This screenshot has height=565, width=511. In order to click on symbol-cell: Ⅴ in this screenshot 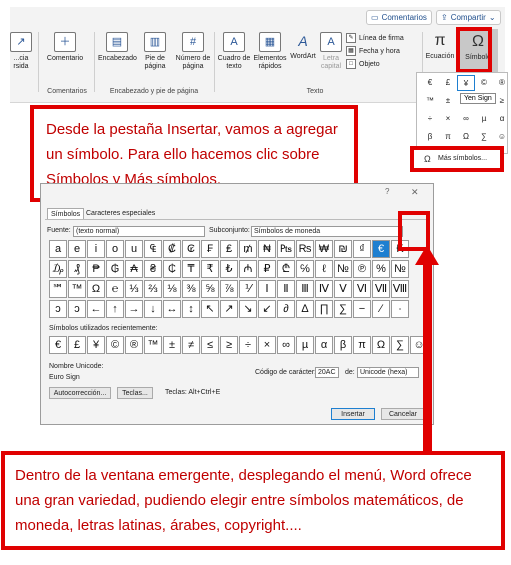, I will do `click(343, 289)`.